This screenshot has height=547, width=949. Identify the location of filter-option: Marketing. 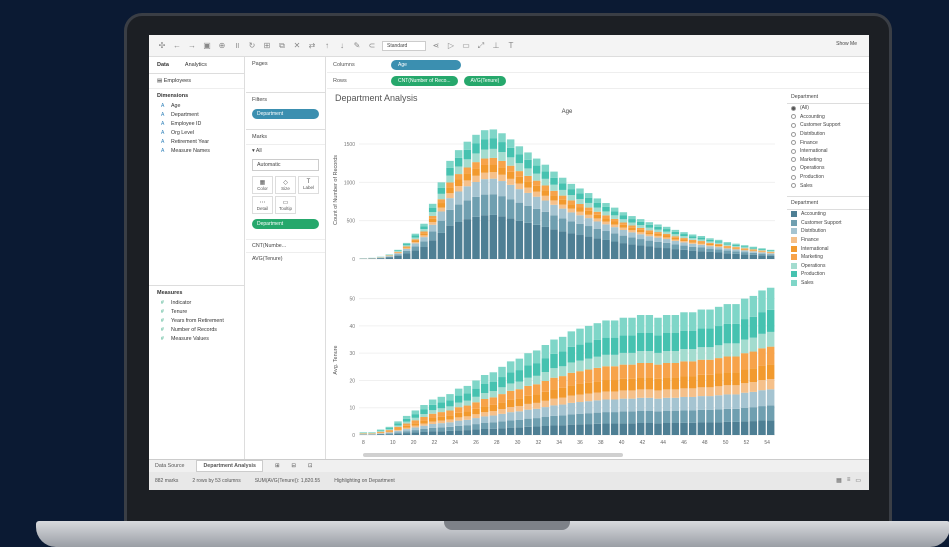
(828, 160).